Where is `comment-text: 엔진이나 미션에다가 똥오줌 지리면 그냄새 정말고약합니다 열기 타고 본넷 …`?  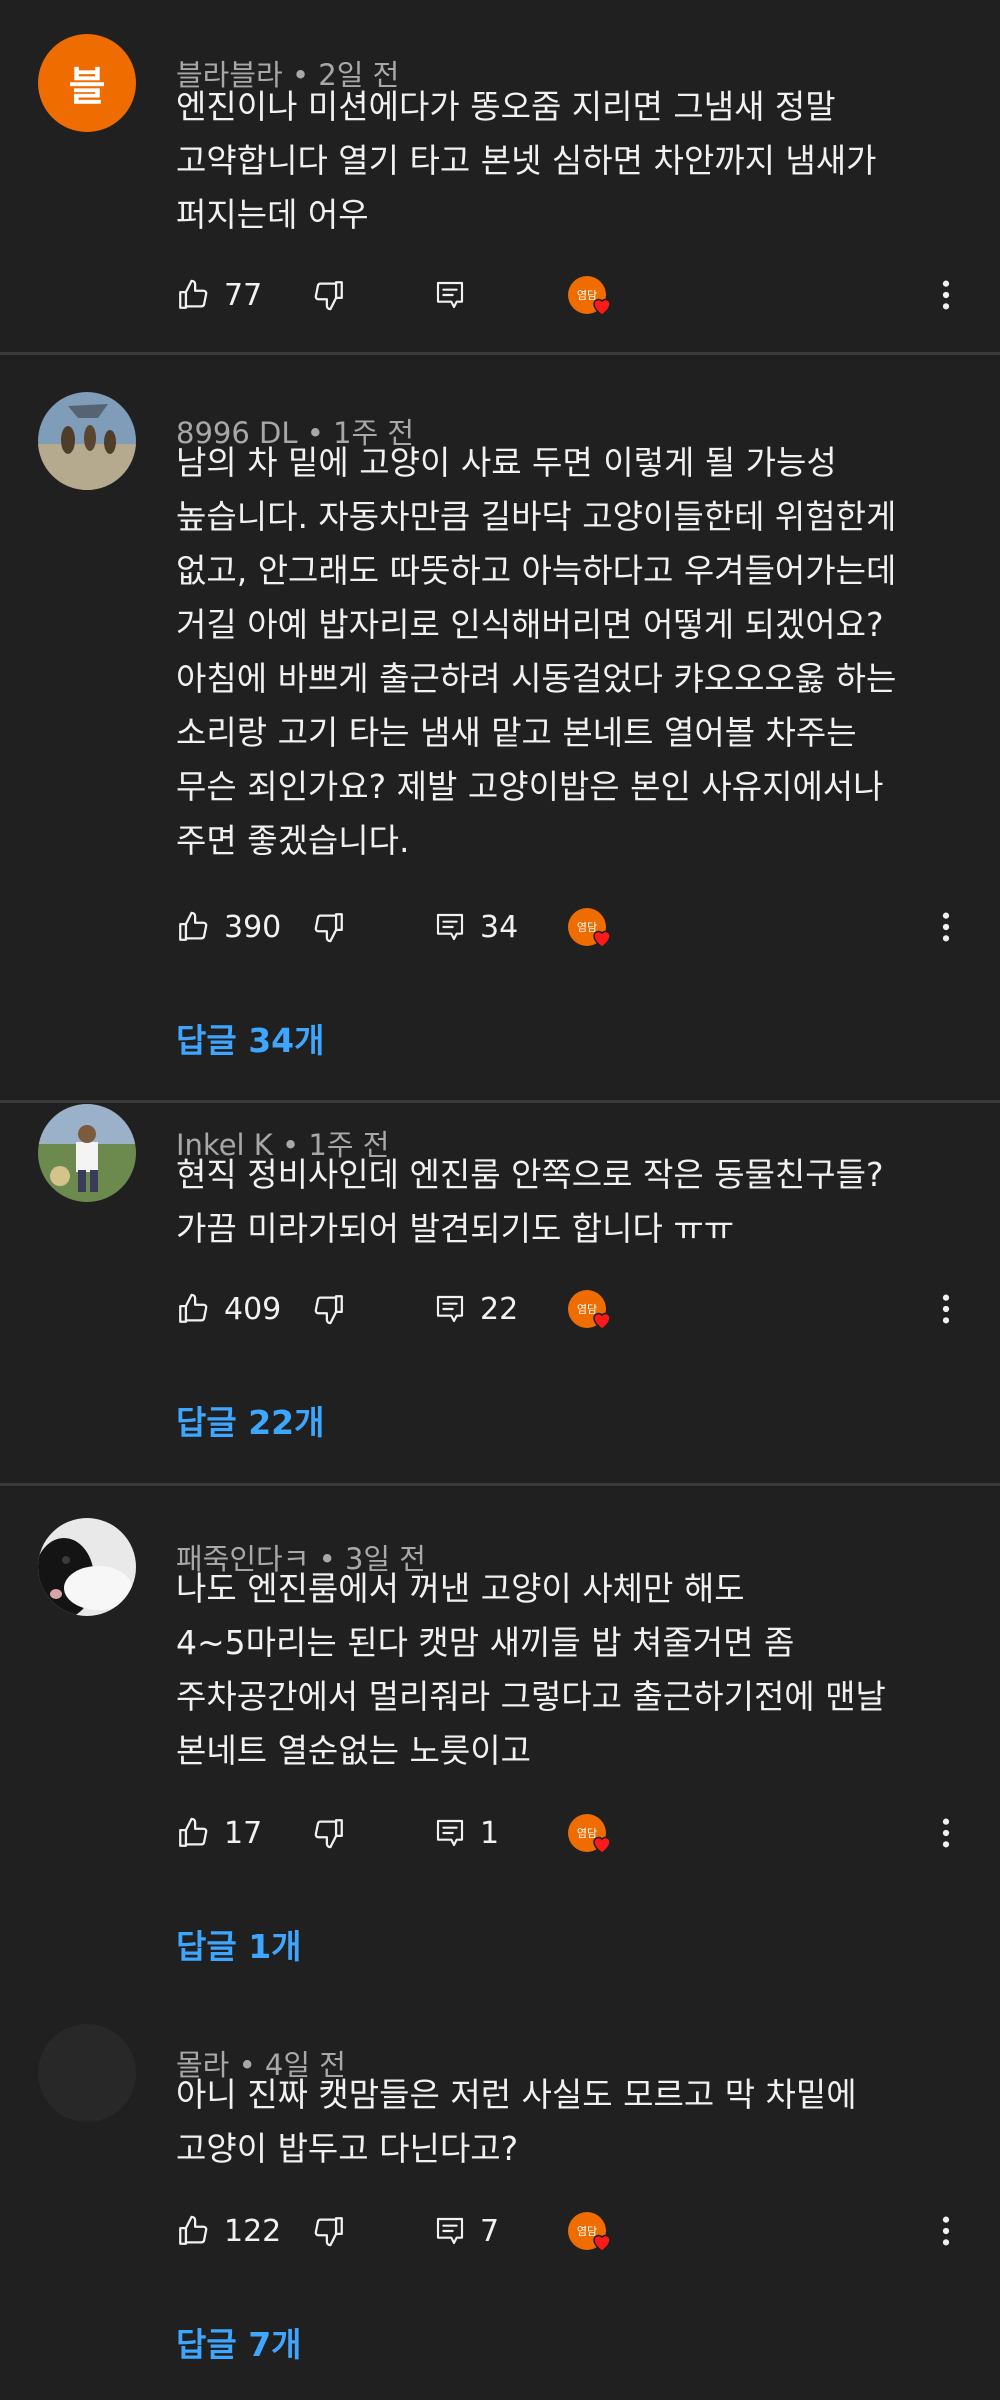
comment-text: 엔진이나 미션에다가 똥오줌 지리면 그냄새 정말고약합니다 열기 타고 본넷 … is located at coordinates (571, 161).